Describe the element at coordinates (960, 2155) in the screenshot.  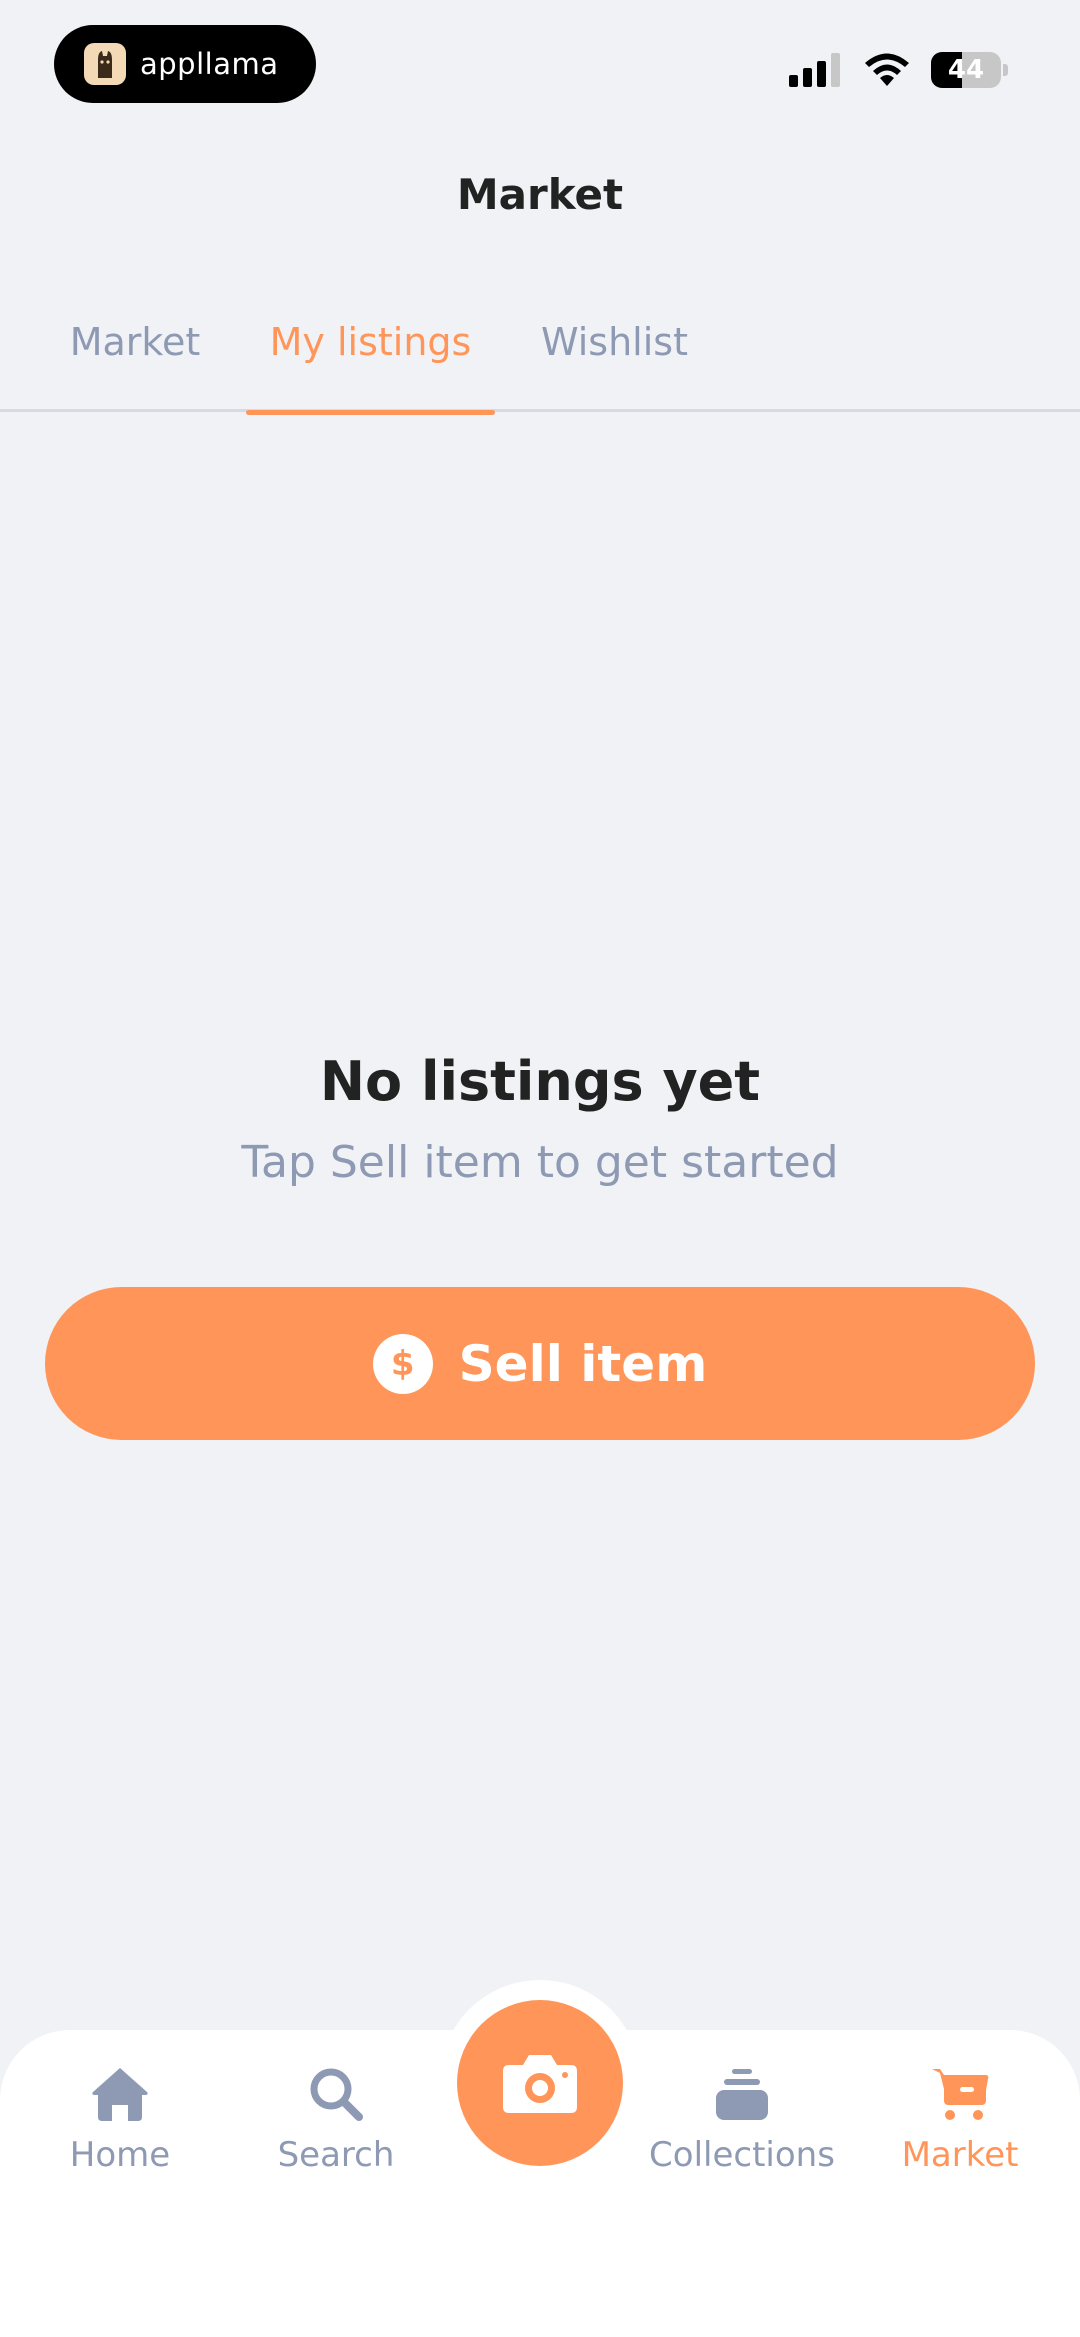
I see `nav-label: Market` at that location.